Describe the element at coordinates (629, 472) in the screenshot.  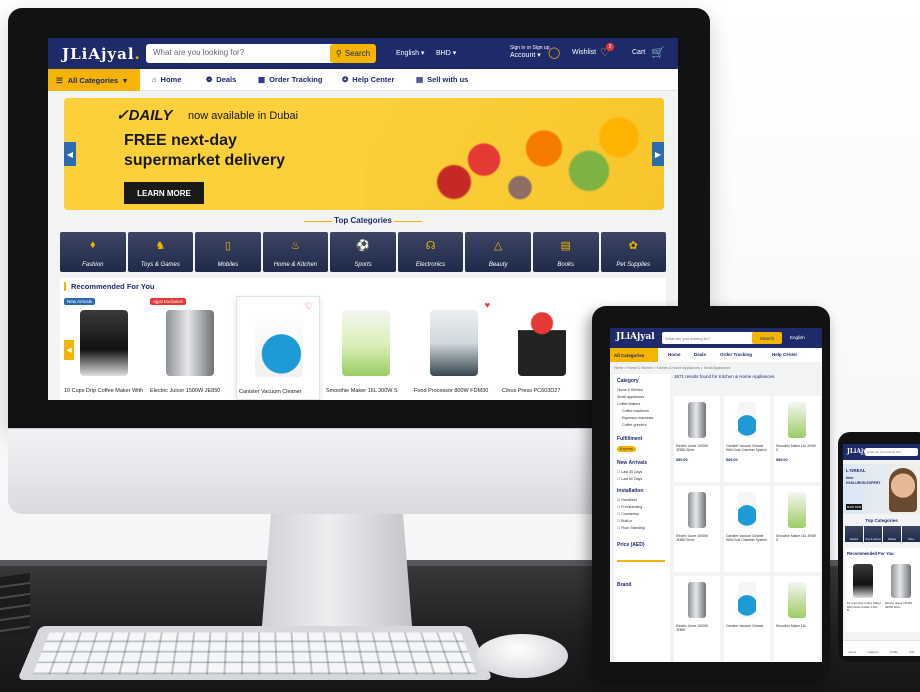
I see `filter-checkbox: ☐ Last 30 Days` at that location.